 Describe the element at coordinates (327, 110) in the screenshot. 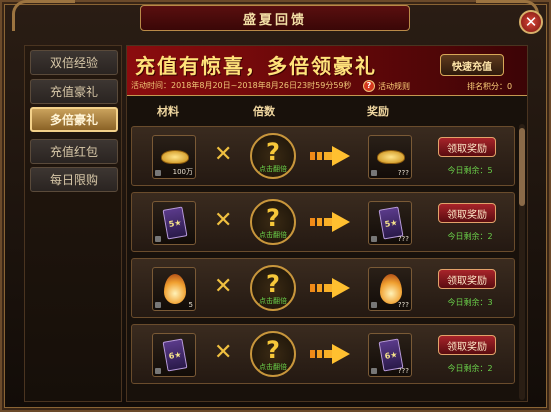

I see `column-headers: 材料 倍数 奖励` at that location.